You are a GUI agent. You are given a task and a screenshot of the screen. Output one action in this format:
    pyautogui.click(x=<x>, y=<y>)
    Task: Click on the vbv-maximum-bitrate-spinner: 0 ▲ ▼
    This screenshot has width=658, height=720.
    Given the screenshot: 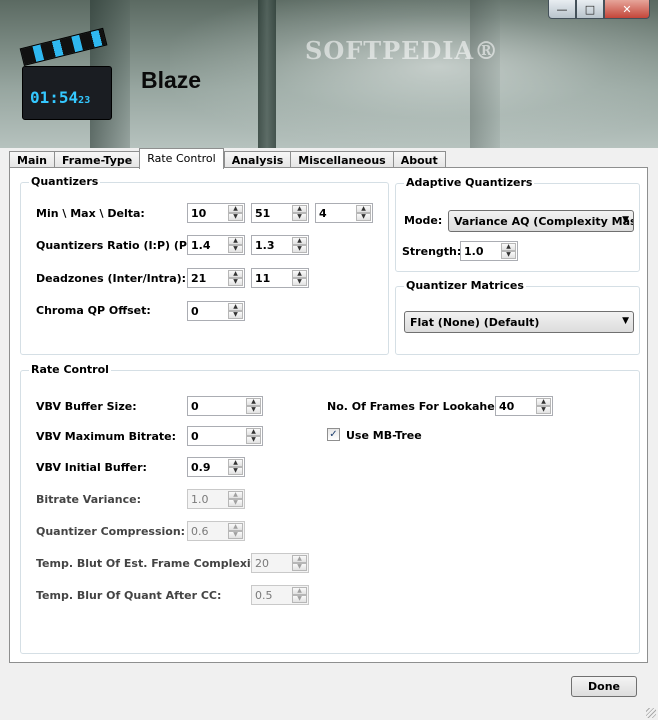 What is the action you would take?
    pyautogui.click(x=225, y=436)
    